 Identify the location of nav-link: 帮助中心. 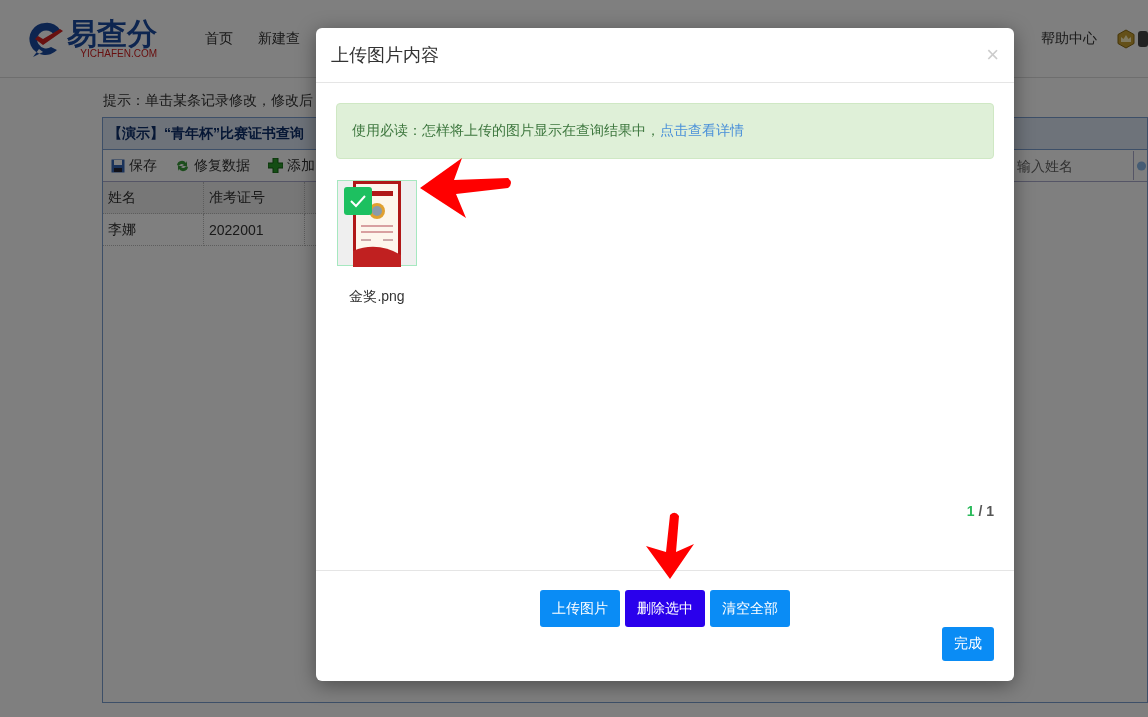
(1069, 38).